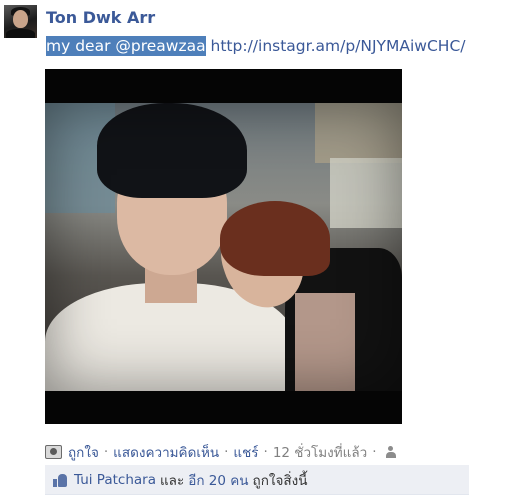 The width and height of the screenshot is (519, 500). I want to click on likes-and-text: และ, so click(172, 480).